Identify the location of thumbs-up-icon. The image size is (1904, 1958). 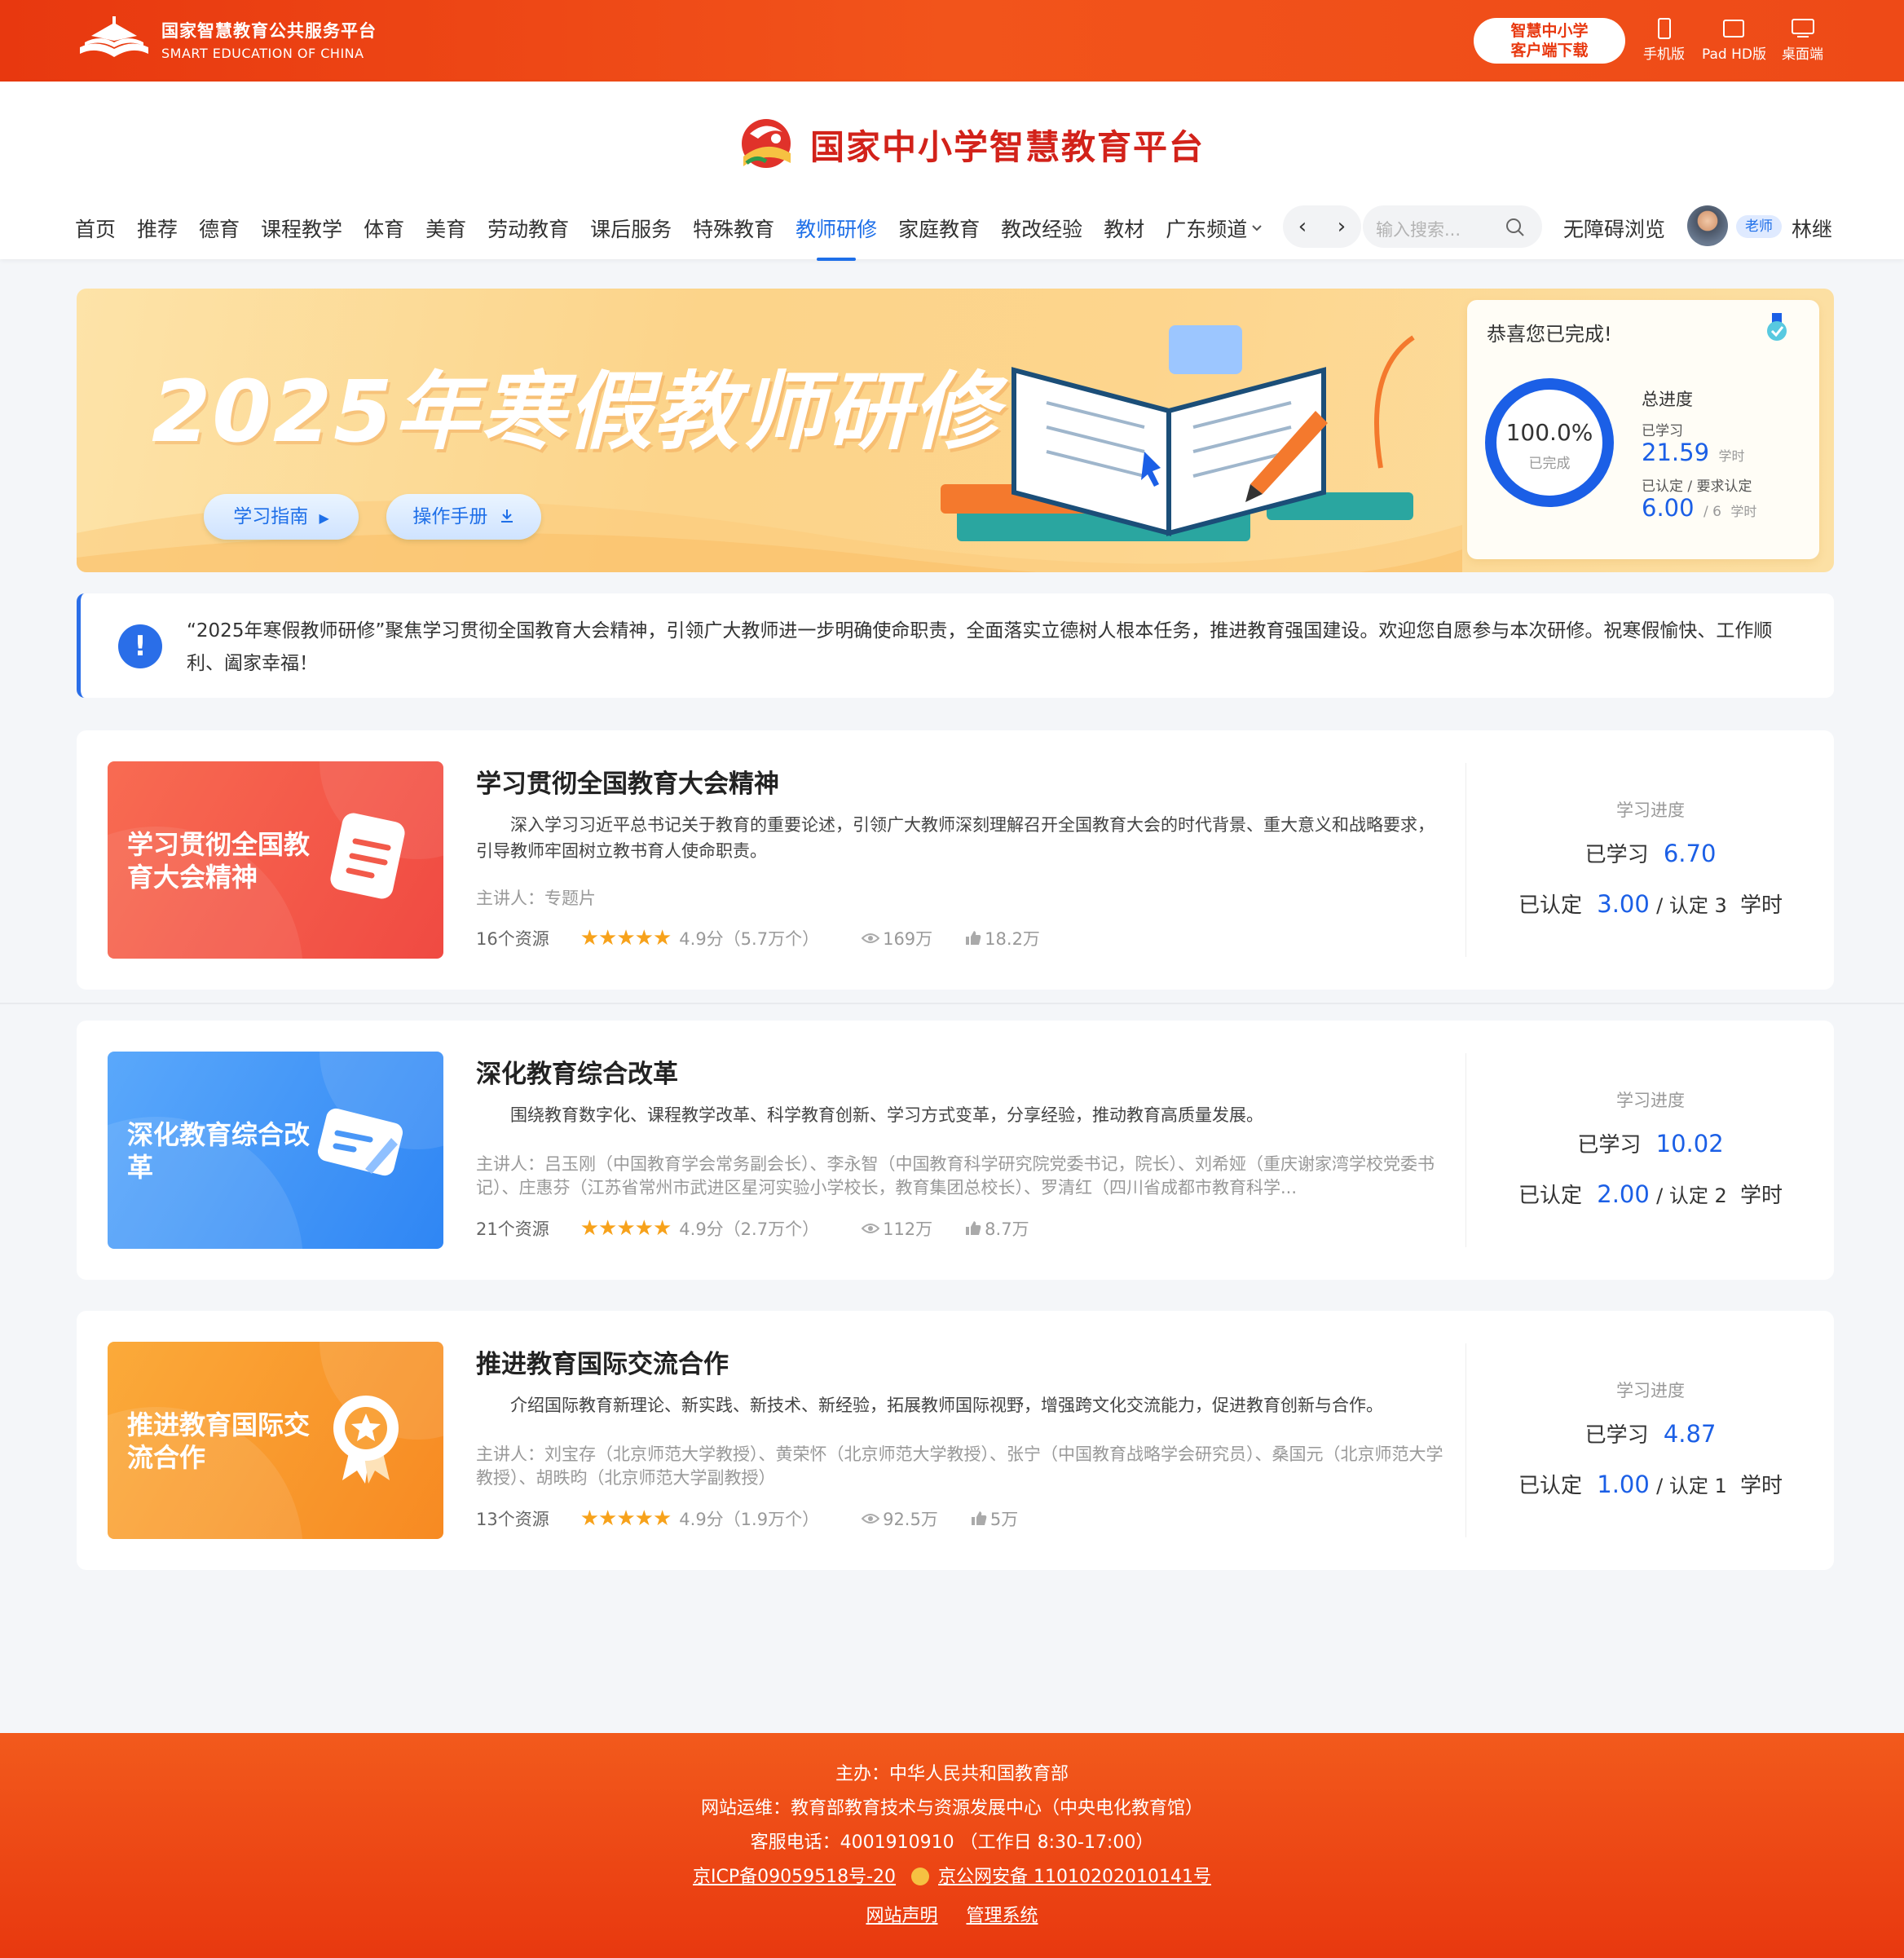
(973, 1228).